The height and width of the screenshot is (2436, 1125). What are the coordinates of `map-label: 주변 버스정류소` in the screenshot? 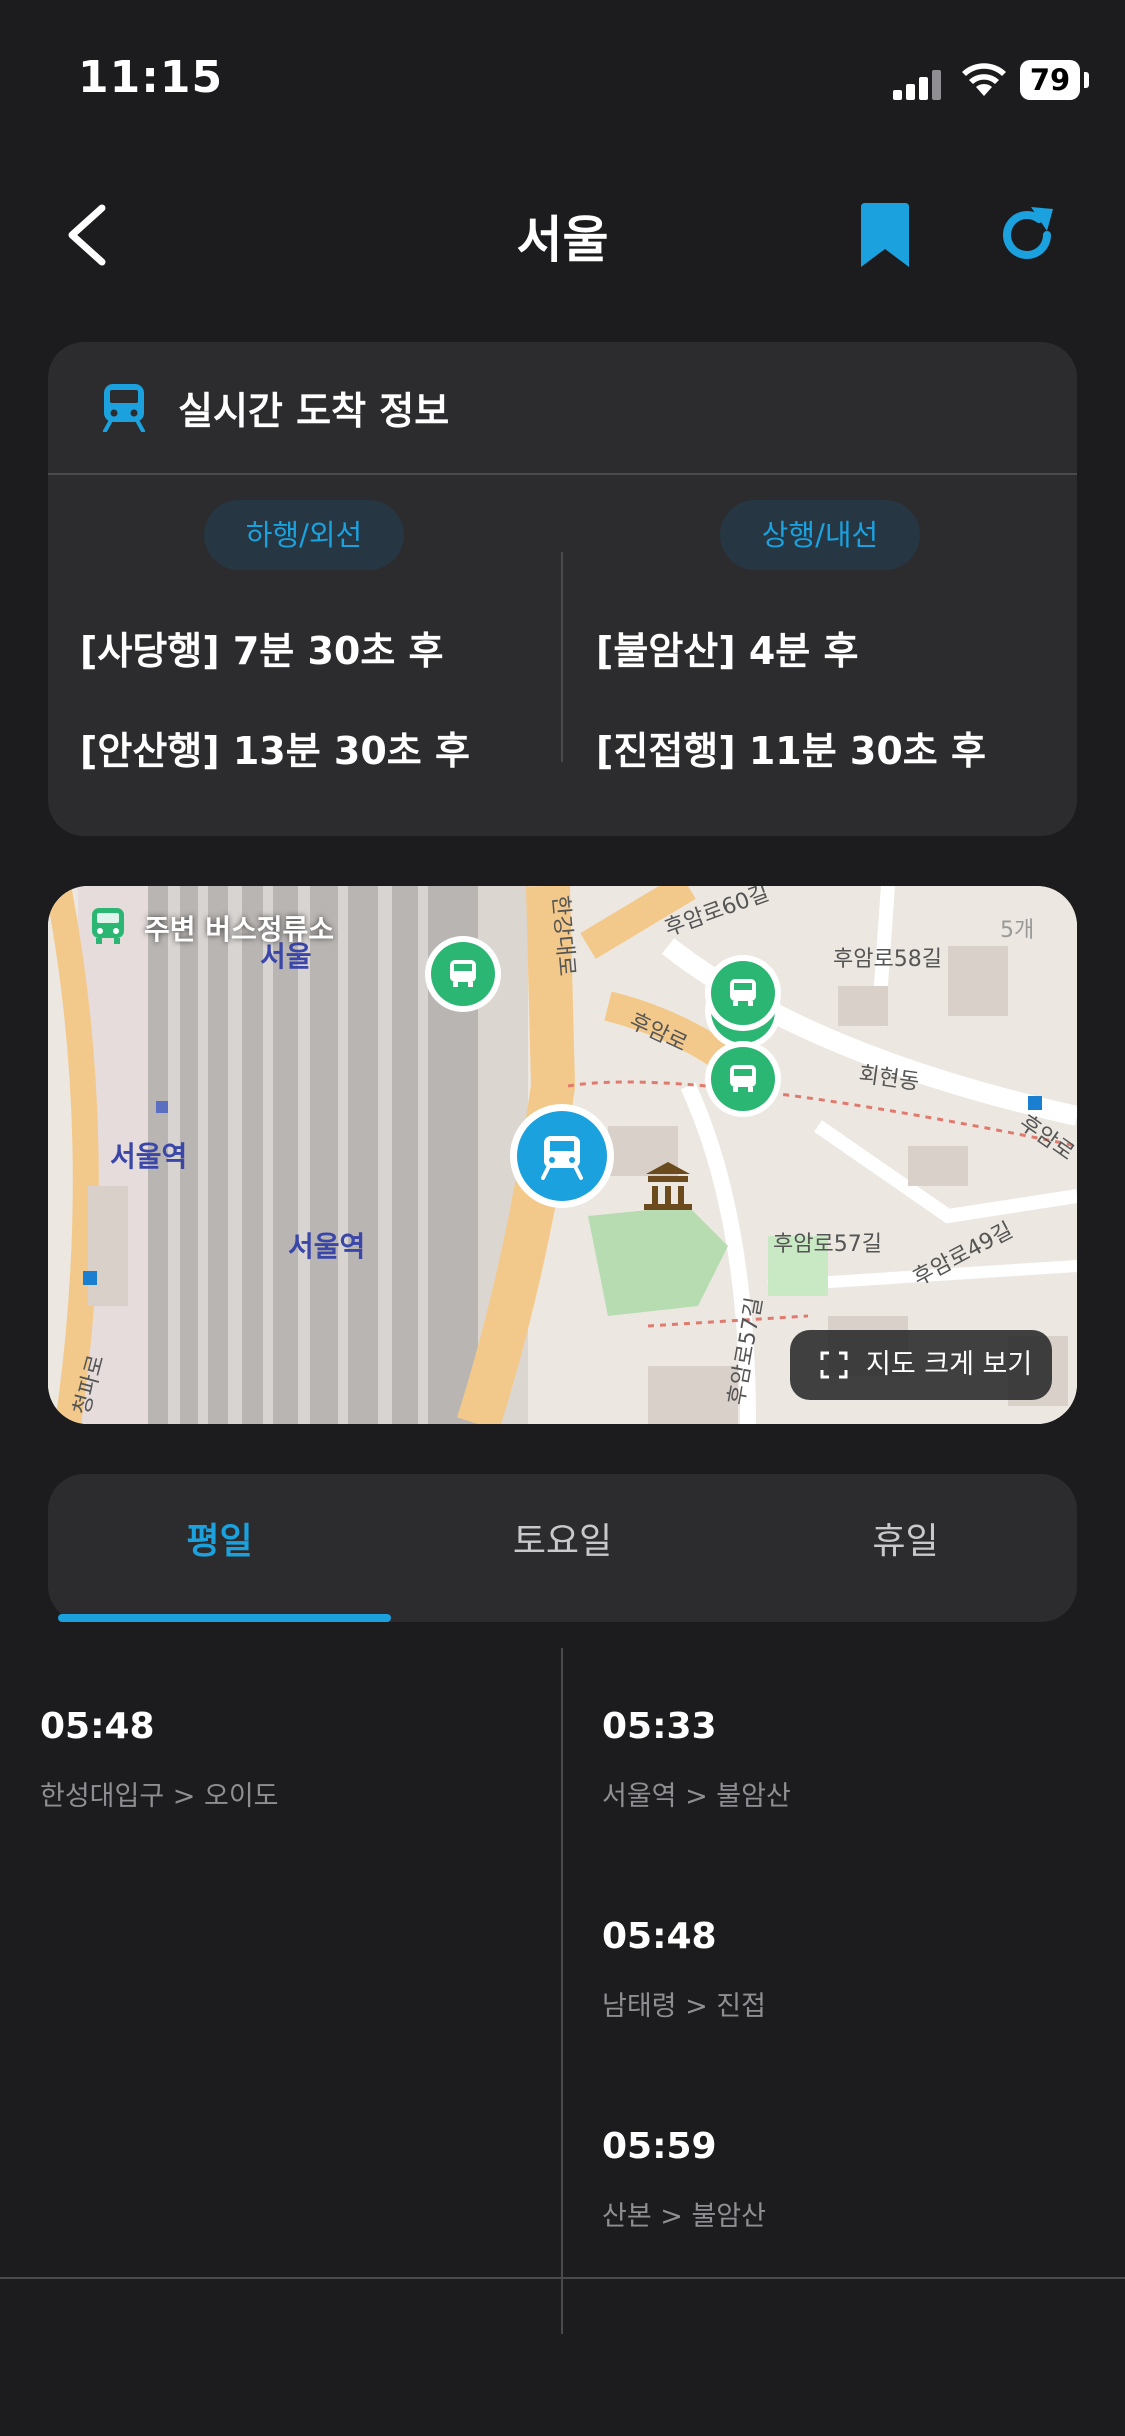 It's located at (239, 929).